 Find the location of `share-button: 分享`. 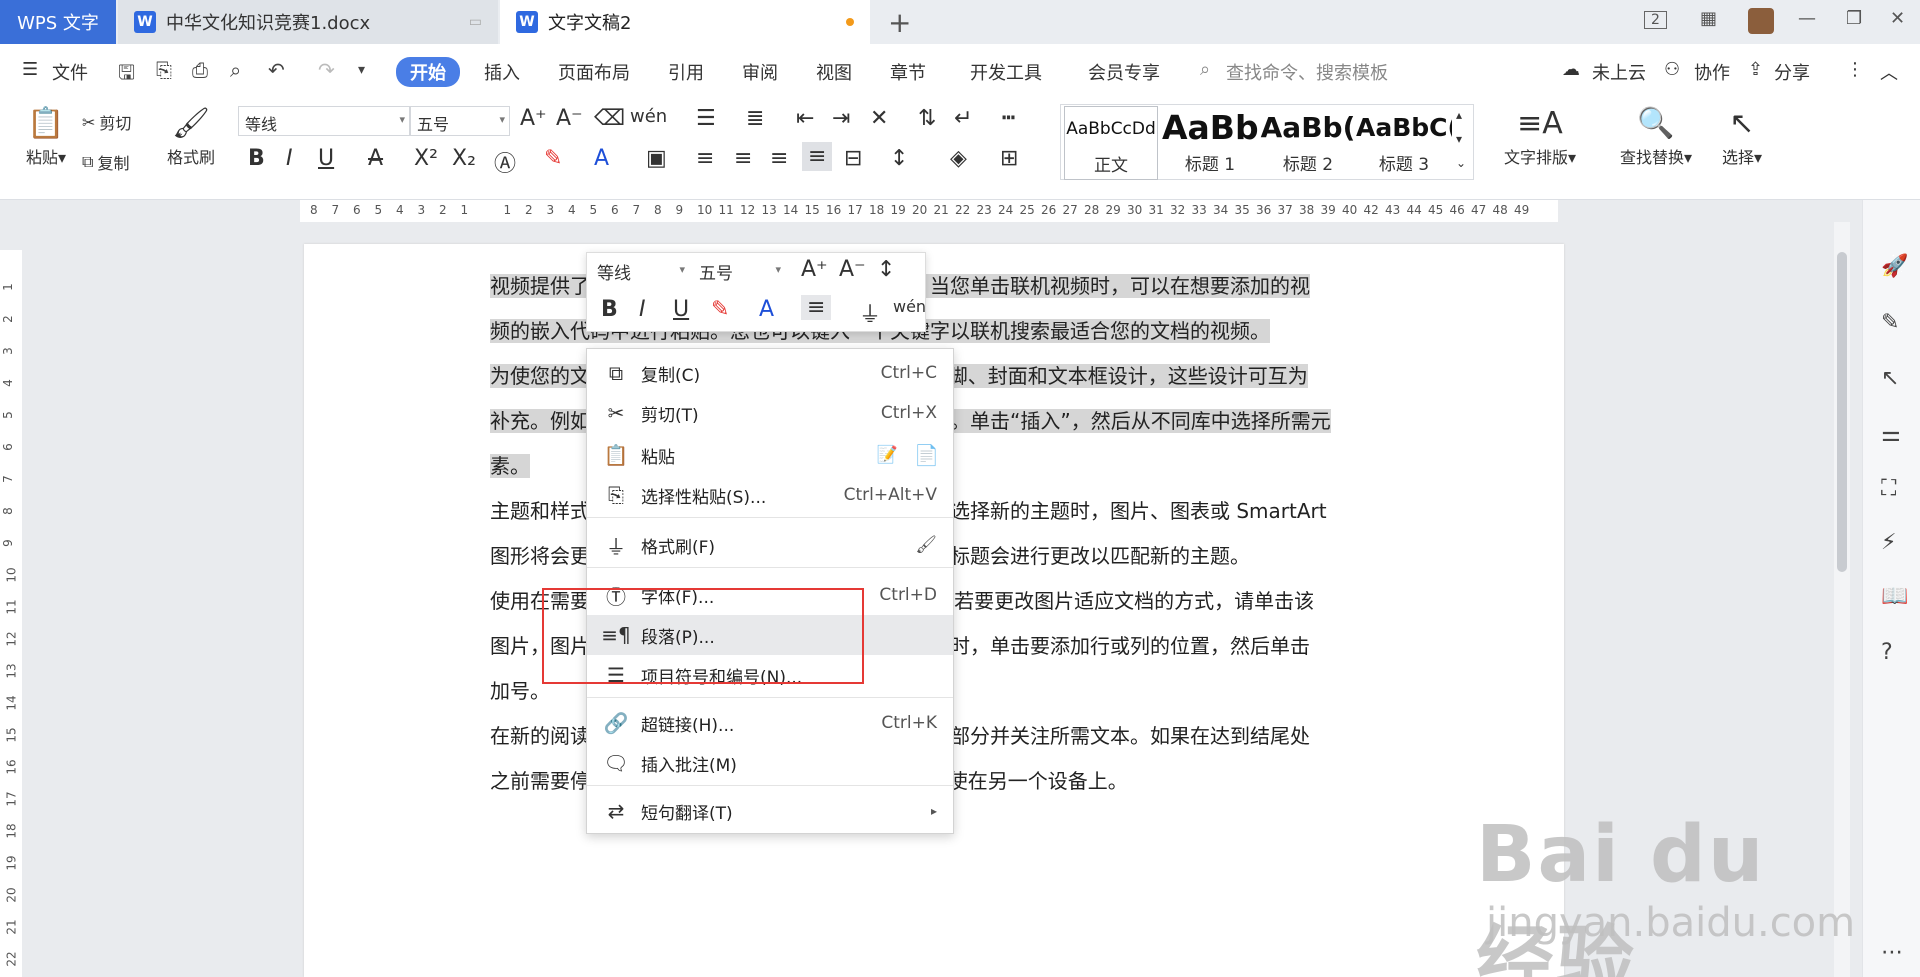

share-button: 分享 is located at coordinates (1792, 72).